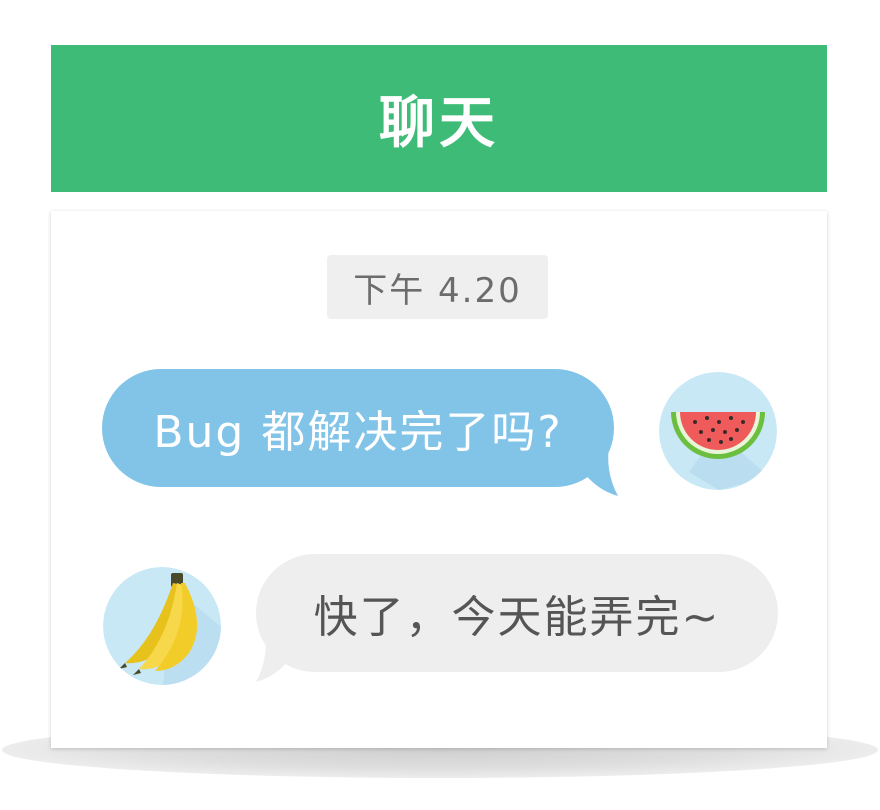 This screenshot has height=810, width=880. I want to click on message-bubble-received: 快了，今天能弄完~, so click(517, 613).